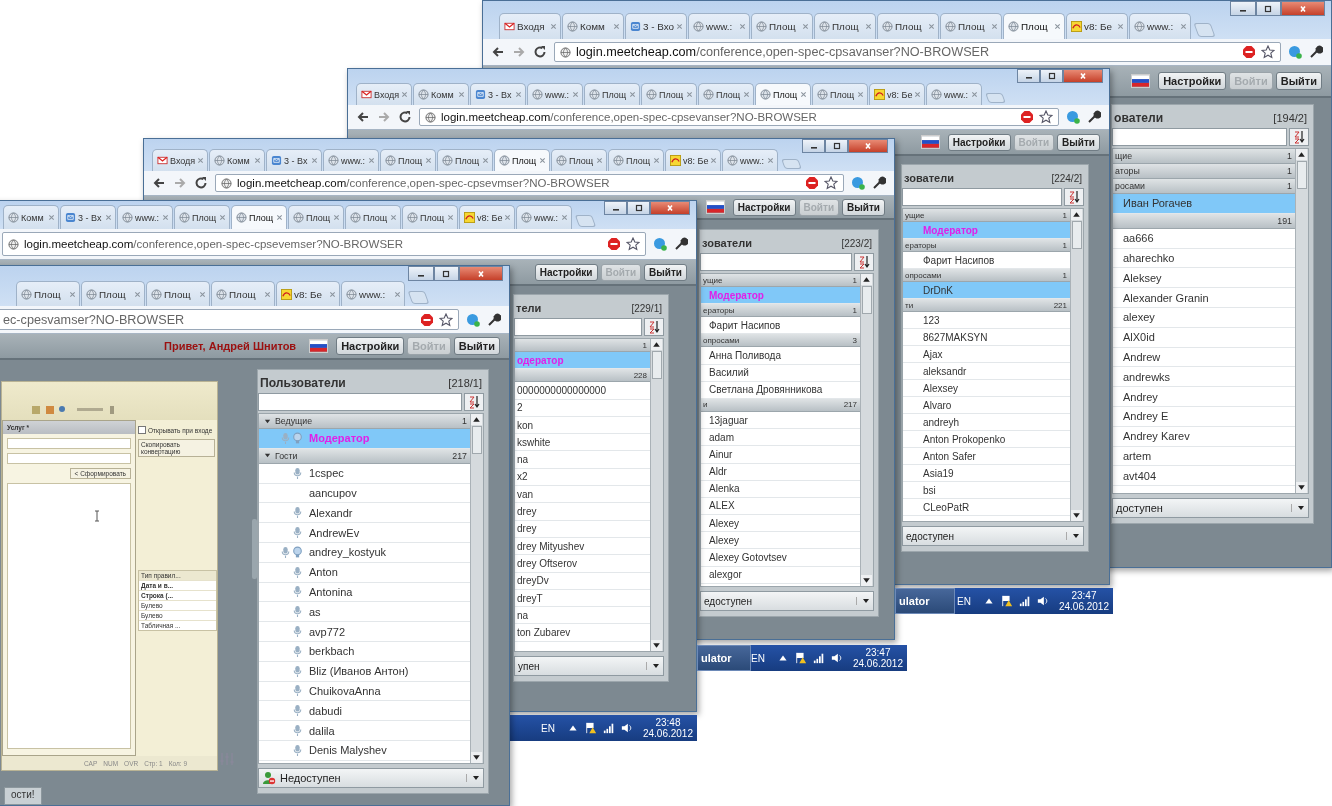 This screenshot has height=806, width=1332. What do you see at coordinates (986, 305) in the screenshot?
I see `group-header: ти 221` at bounding box center [986, 305].